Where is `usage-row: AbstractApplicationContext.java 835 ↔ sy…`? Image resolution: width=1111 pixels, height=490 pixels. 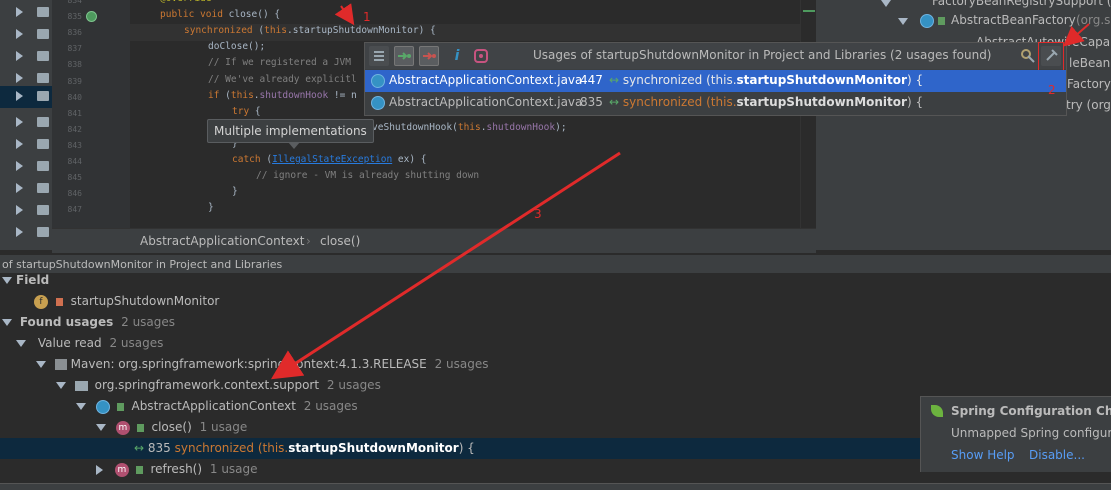
usage-row: AbstractApplicationContext.java 835 ↔ sy… is located at coordinates (715, 103).